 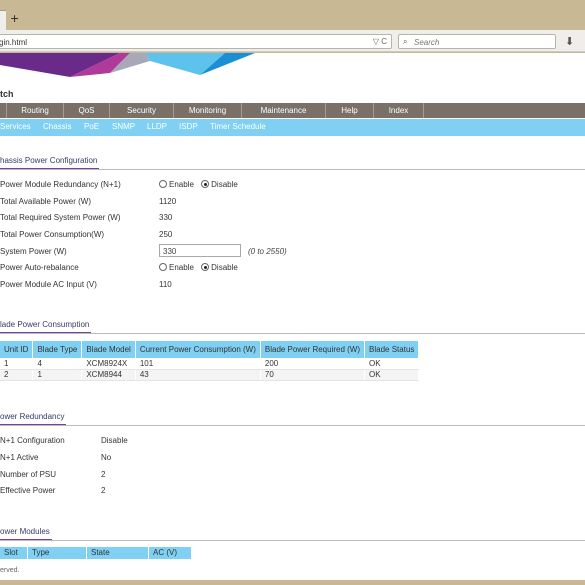 What do you see at coordinates (166, 217) in the screenshot?
I see `required-power-value: 330` at bounding box center [166, 217].